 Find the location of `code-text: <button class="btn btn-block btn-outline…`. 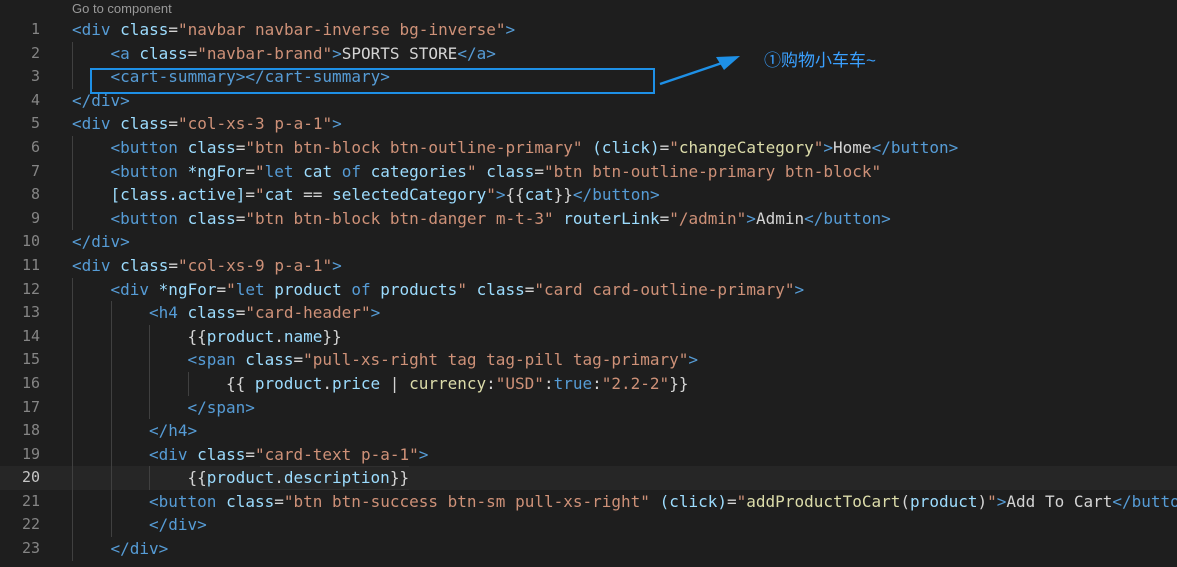

code-text: <button class="btn btn-block btn-outline… is located at coordinates (535, 148).